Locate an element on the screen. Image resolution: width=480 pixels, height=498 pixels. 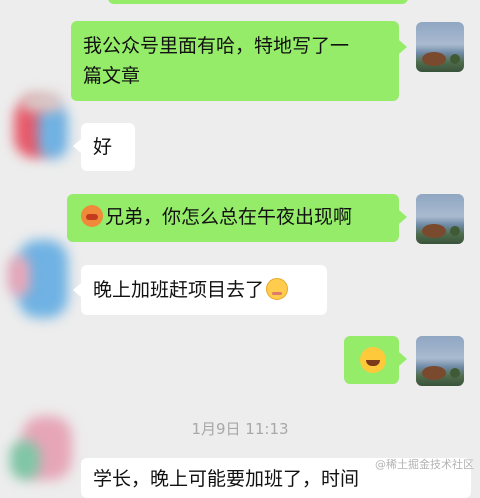
incoming-message-1: 好 is located at coordinates (108, 147).